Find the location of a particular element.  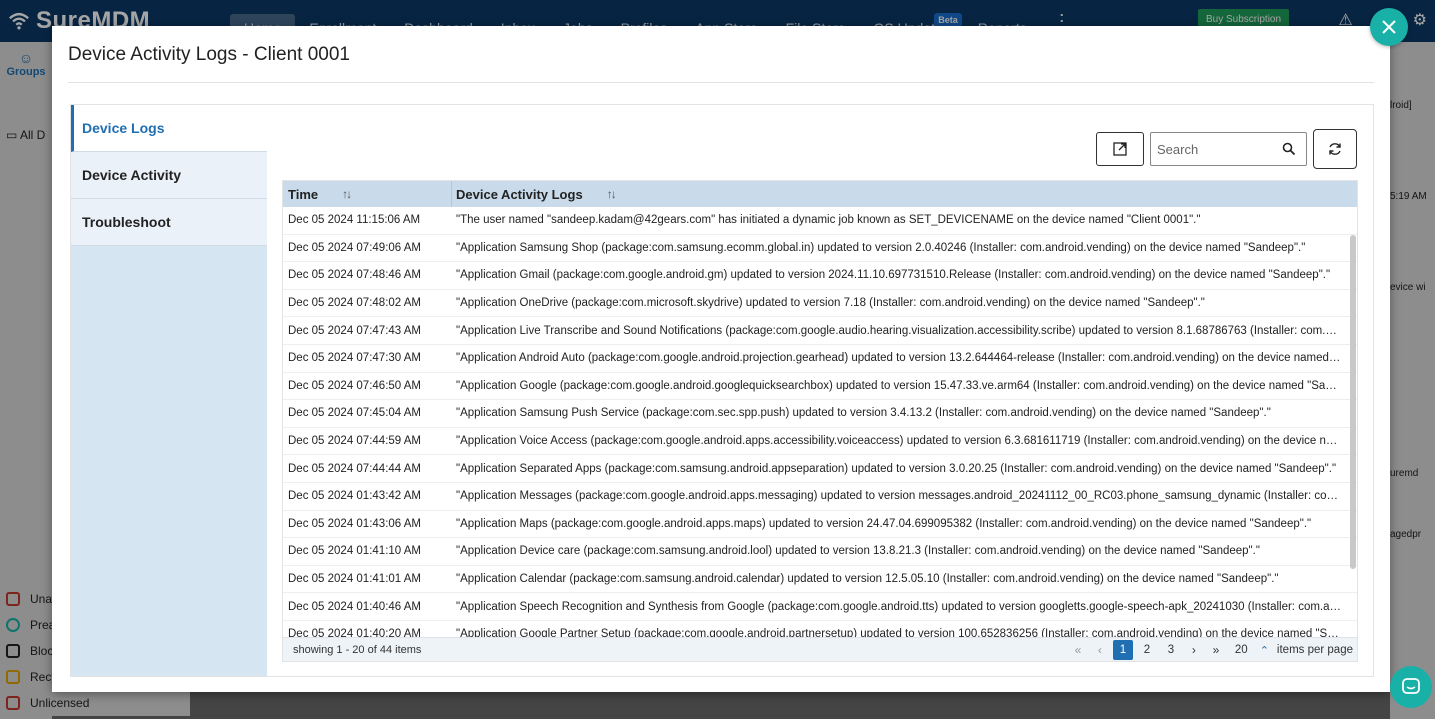

cell-time: Dec 05 2024 07:45:04 AM is located at coordinates (354, 413).